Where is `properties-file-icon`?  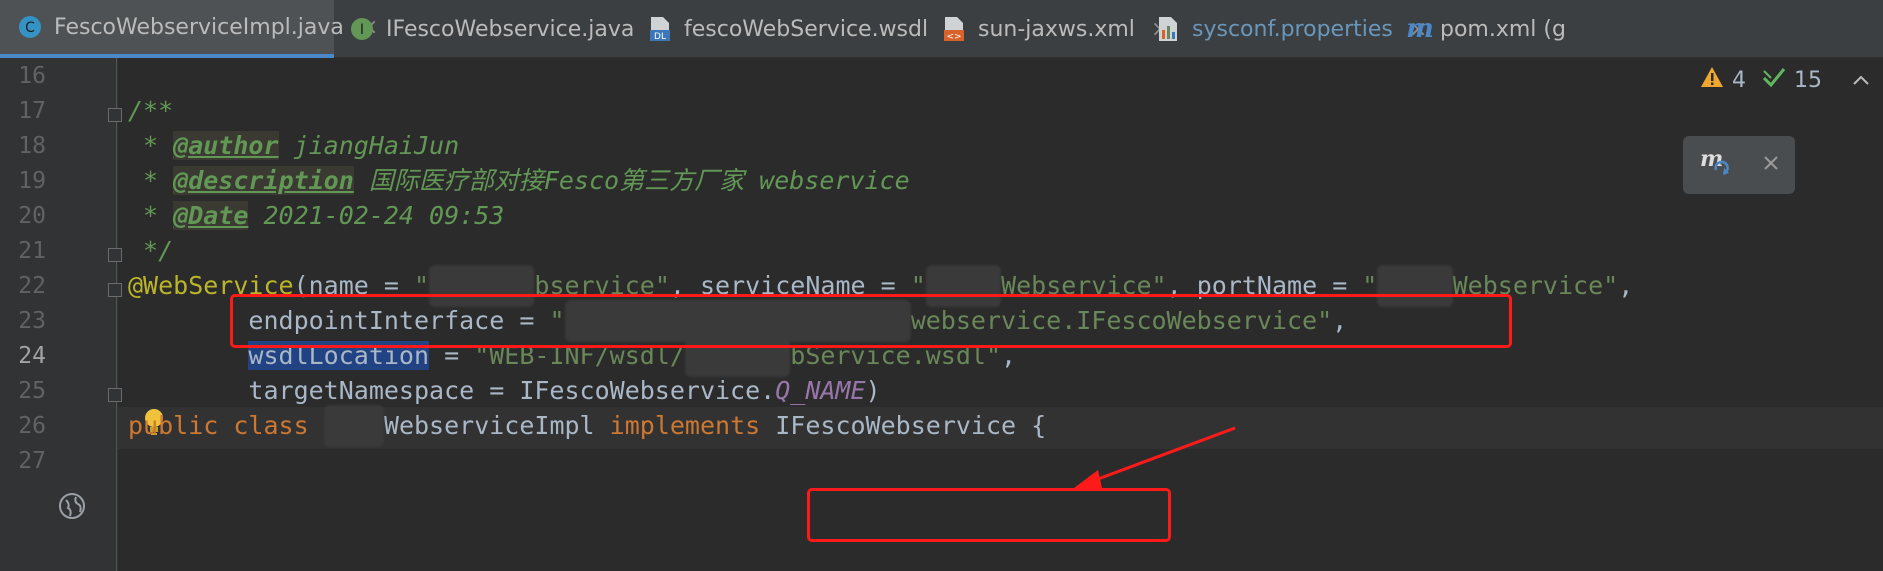
properties-file-icon is located at coordinates (1168, 29).